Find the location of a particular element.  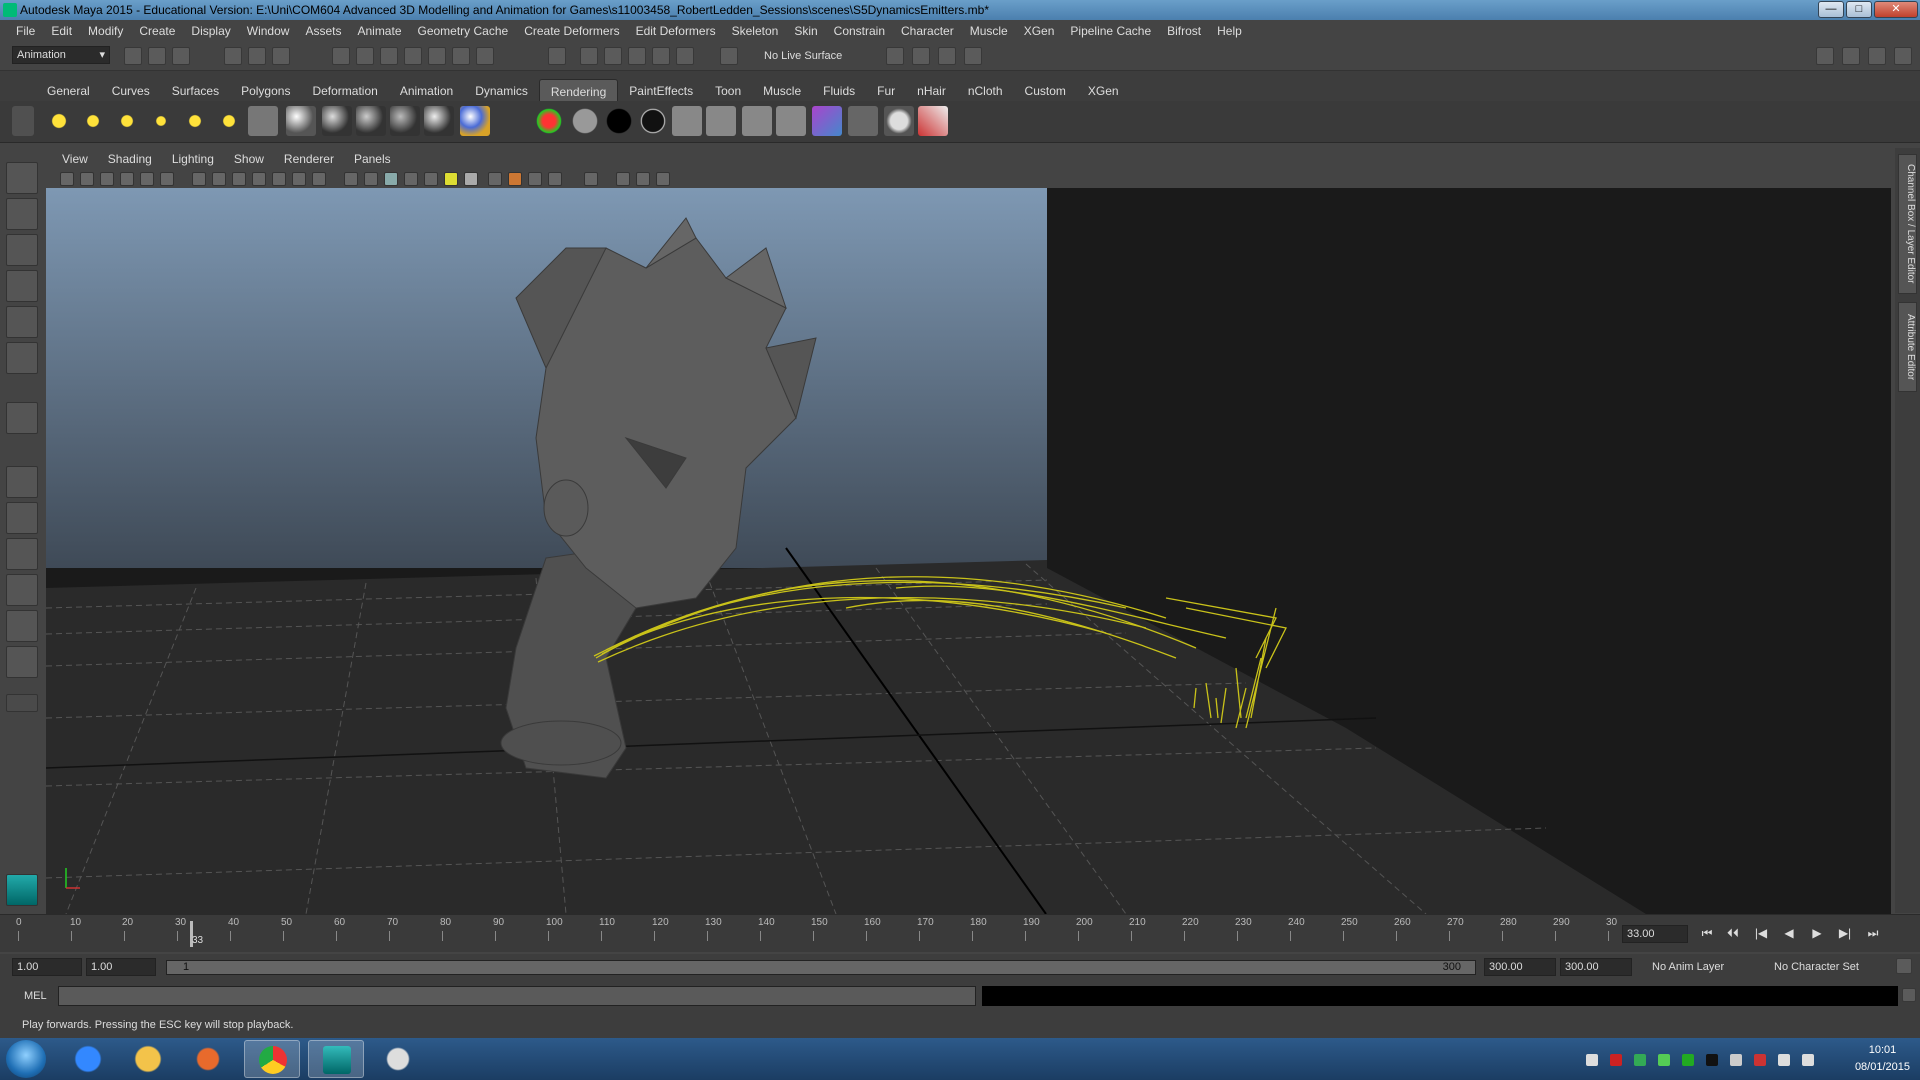

mel-label: MEL is located at coordinates (35, 996).